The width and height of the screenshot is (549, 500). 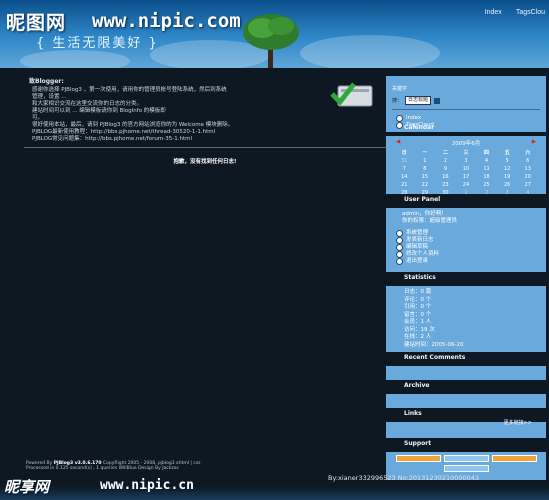 What do you see at coordinates (445, 177) in the screenshot?
I see `calendar-day: 16` at bounding box center [445, 177].